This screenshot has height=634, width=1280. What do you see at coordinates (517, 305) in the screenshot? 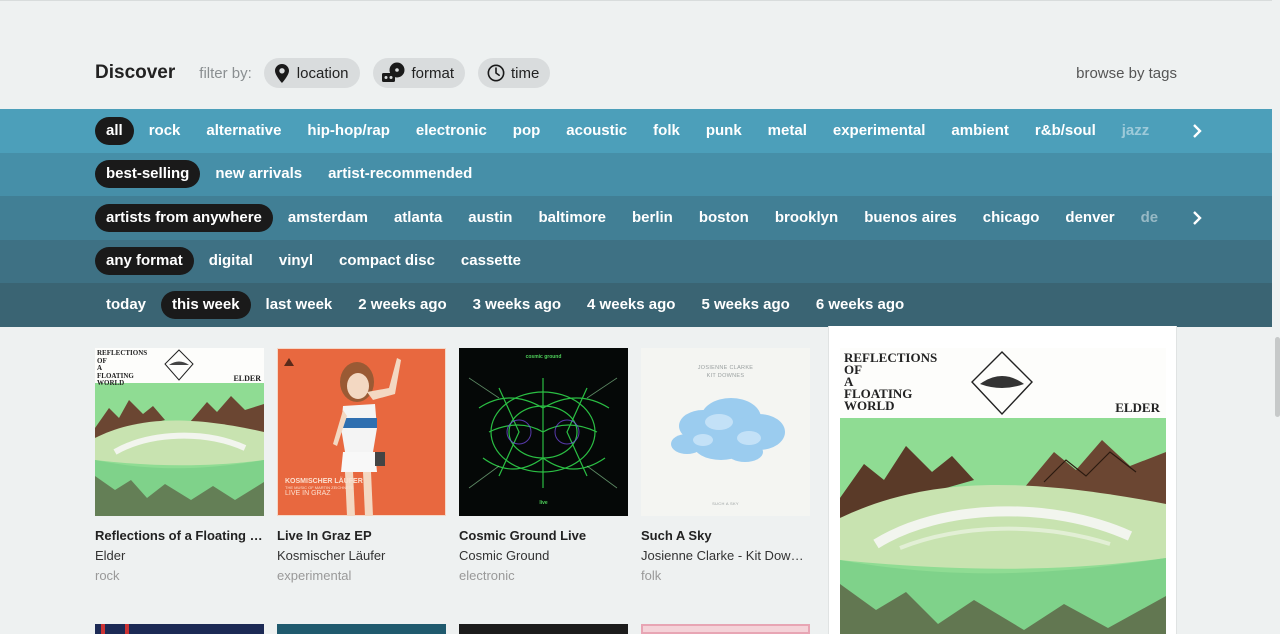
I see `time-3-weeks-ago: 3 weeks ago` at bounding box center [517, 305].